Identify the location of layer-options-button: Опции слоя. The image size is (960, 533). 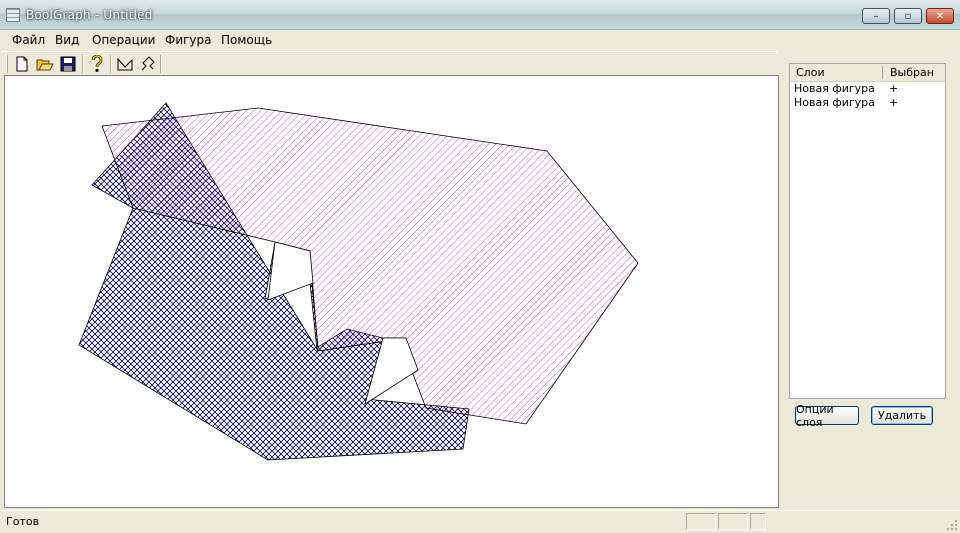
(827, 416).